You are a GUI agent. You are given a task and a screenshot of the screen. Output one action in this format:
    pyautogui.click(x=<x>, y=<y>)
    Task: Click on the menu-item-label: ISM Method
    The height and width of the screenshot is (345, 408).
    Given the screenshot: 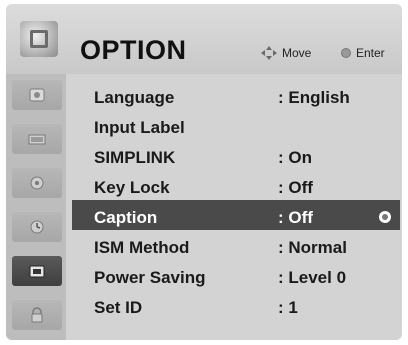 What is the action you would take?
    pyautogui.click(x=142, y=247)
    